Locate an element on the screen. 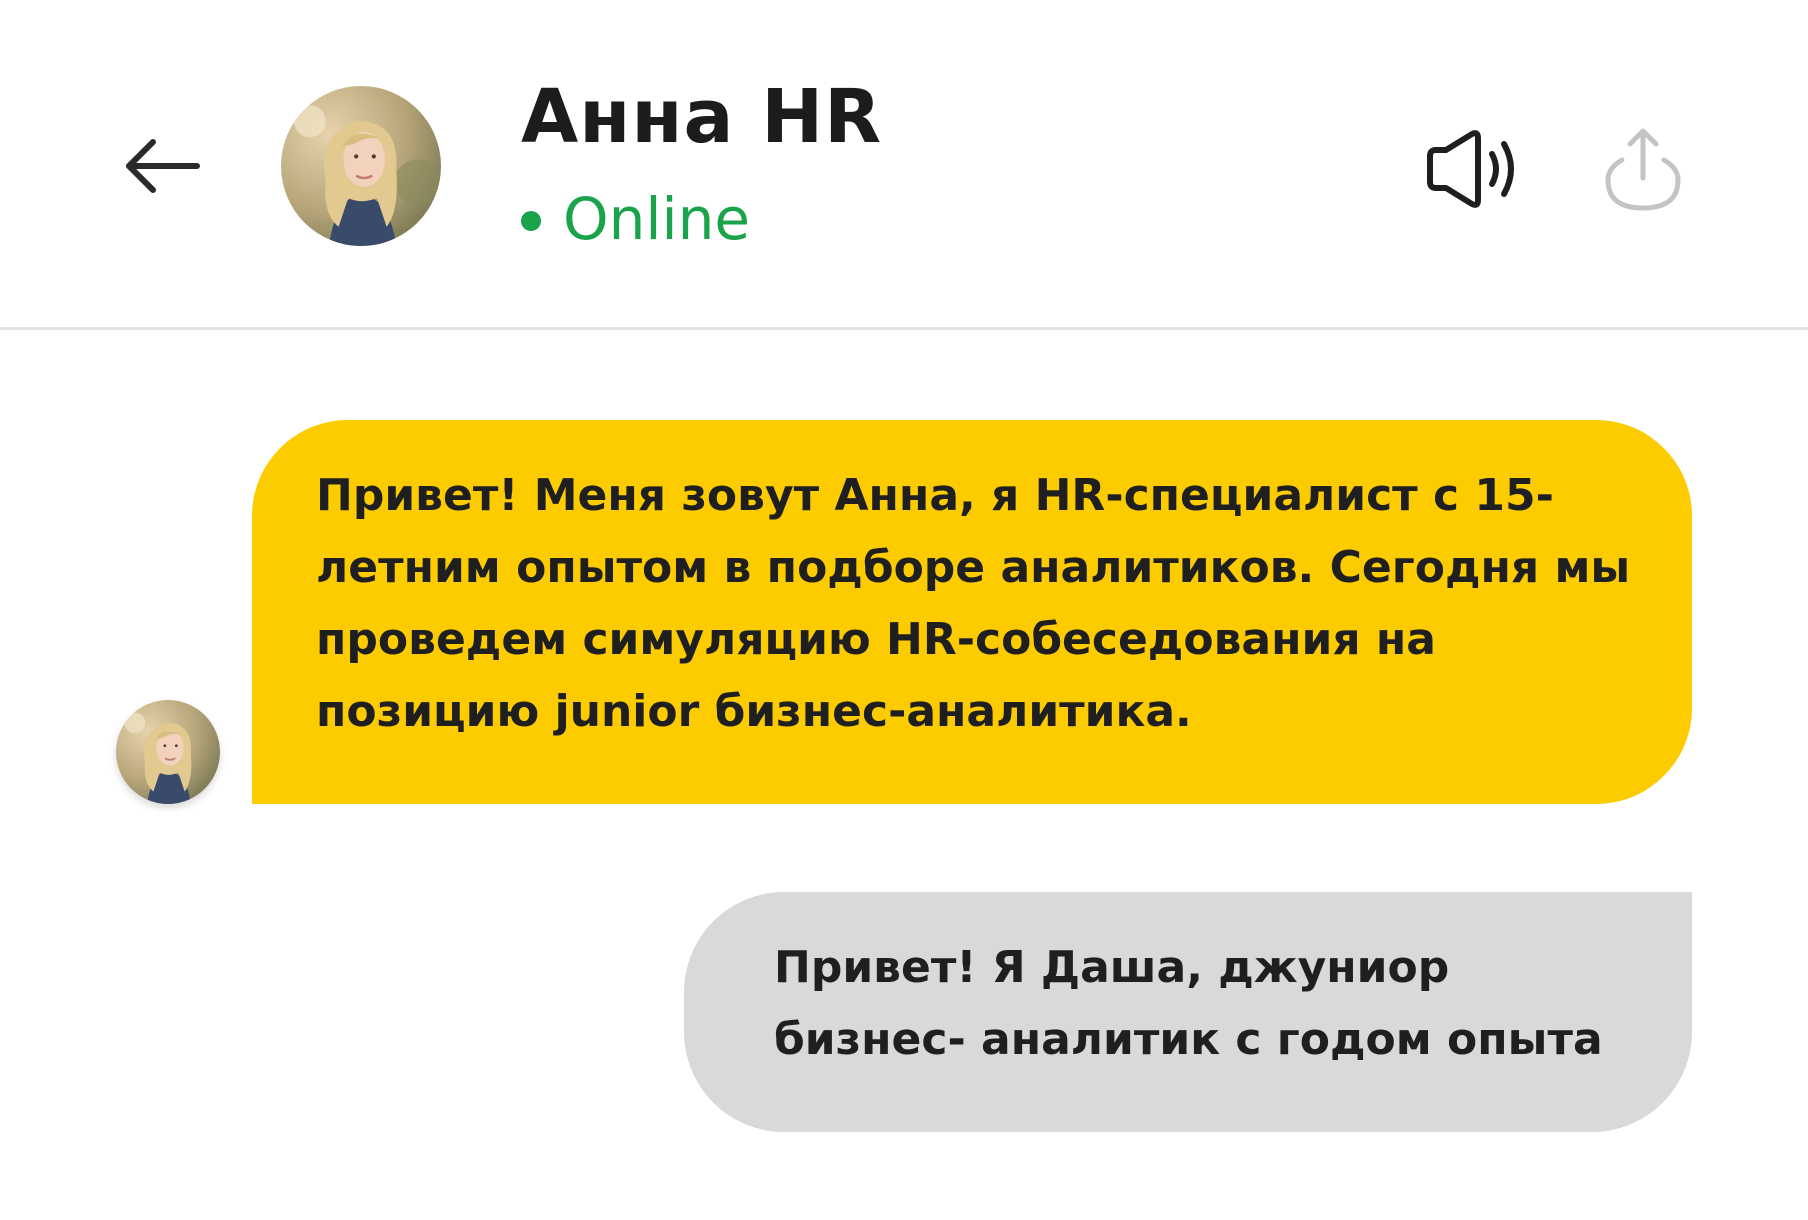  arrow-left-icon is located at coordinates (163, 166).